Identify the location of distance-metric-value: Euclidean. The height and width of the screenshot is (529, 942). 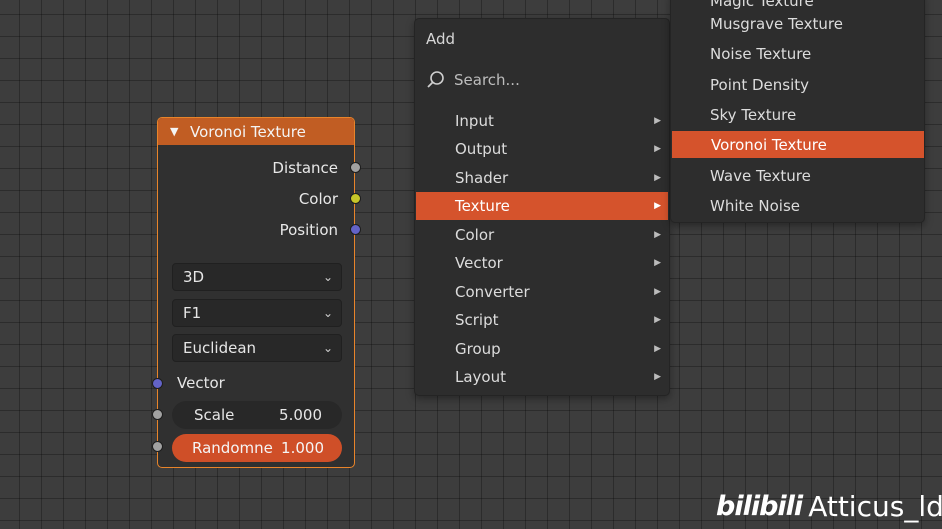
(220, 348).